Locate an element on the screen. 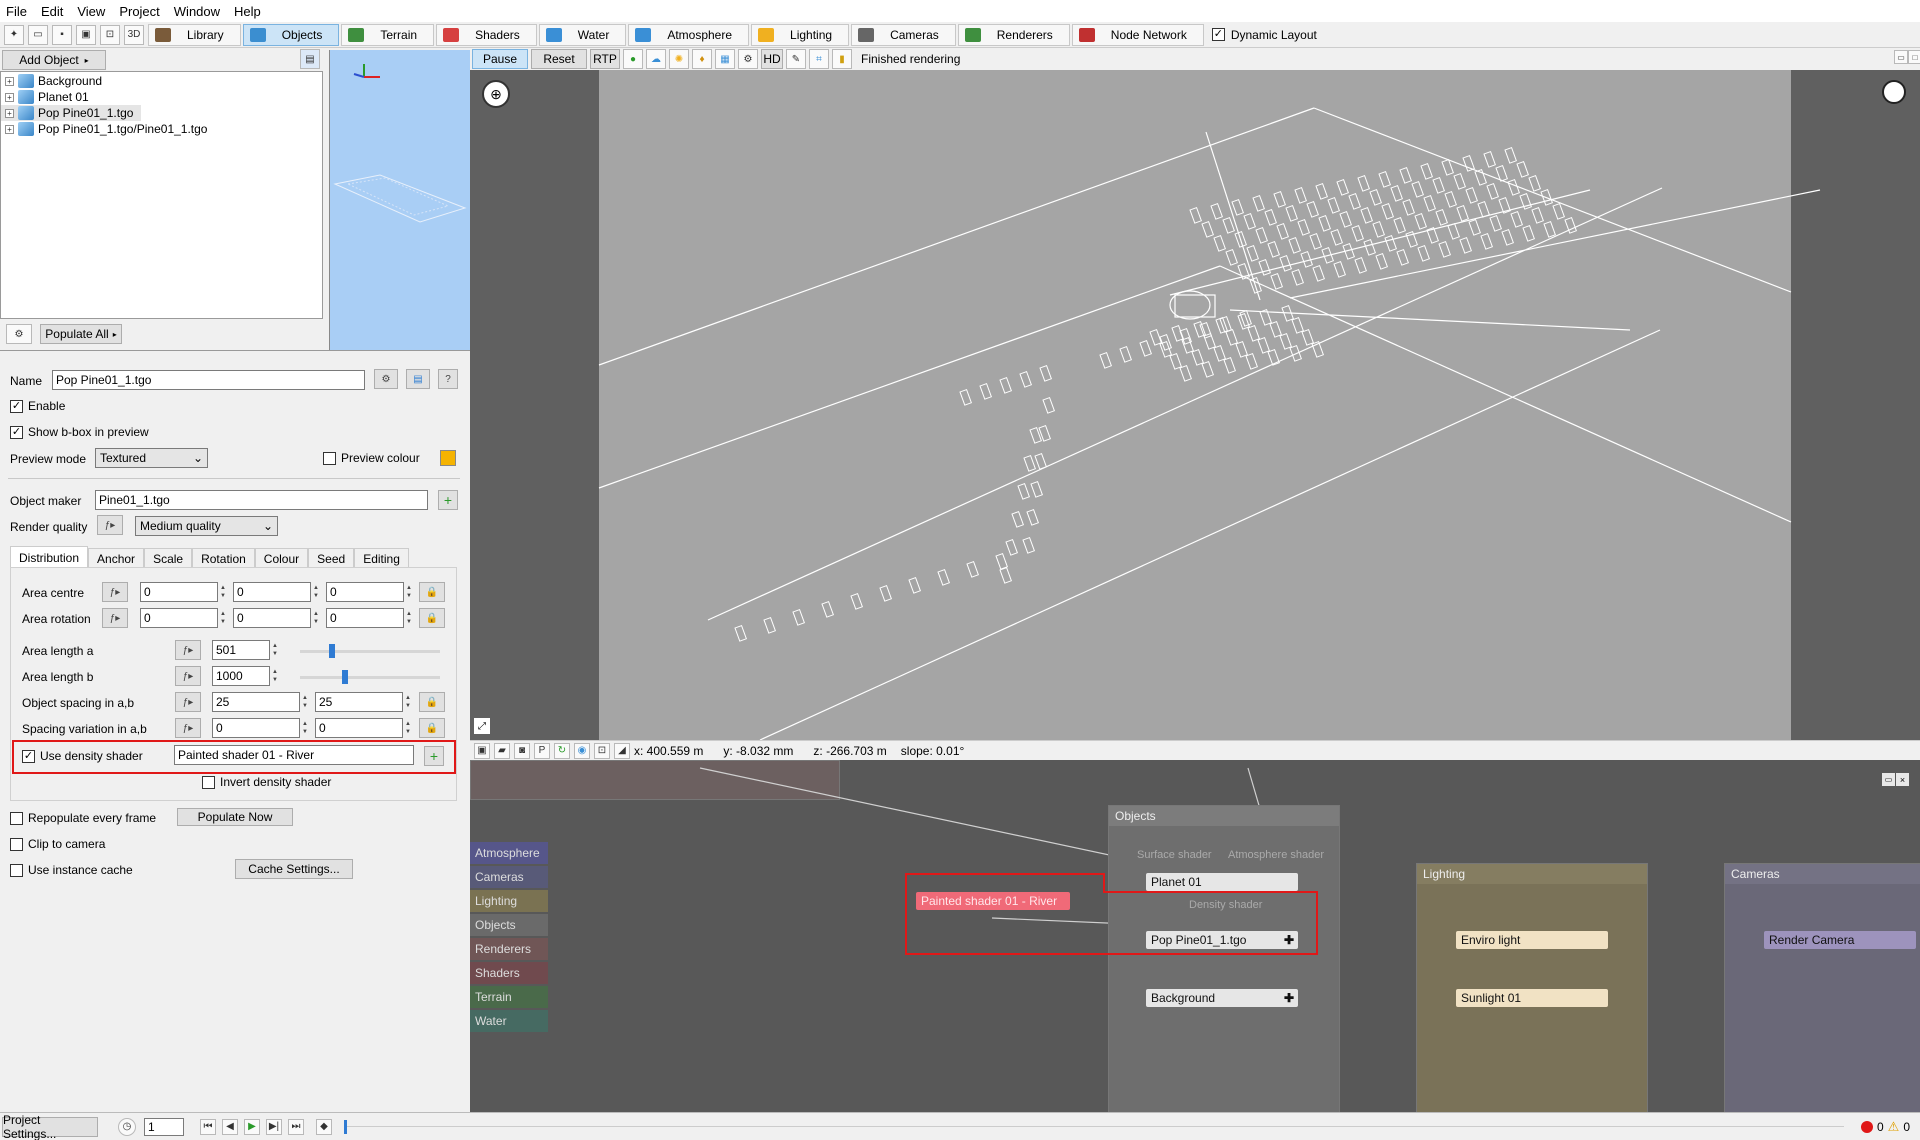  p-icon: P is located at coordinates (542, 750).